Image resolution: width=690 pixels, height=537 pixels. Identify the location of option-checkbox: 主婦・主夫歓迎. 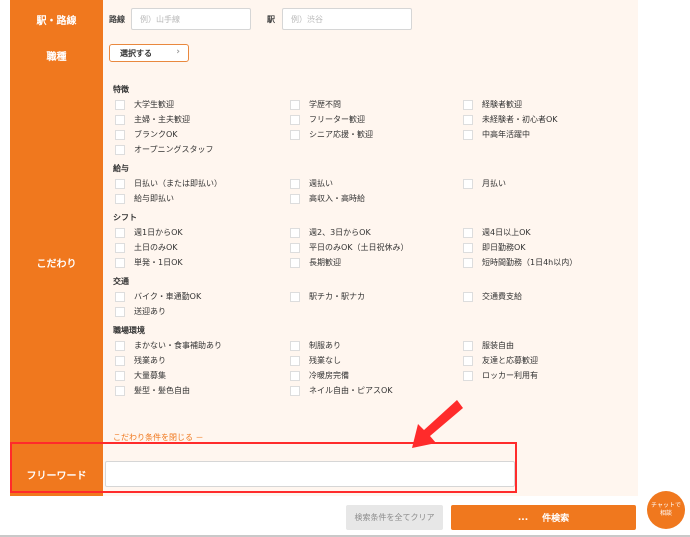
(152, 119).